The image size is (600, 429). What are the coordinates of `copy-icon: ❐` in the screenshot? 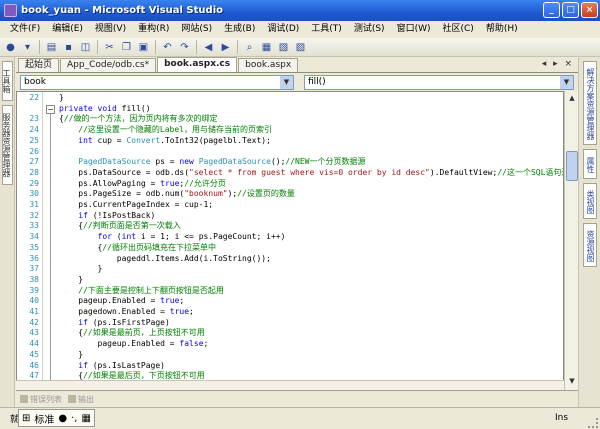 It's located at (126, 47).